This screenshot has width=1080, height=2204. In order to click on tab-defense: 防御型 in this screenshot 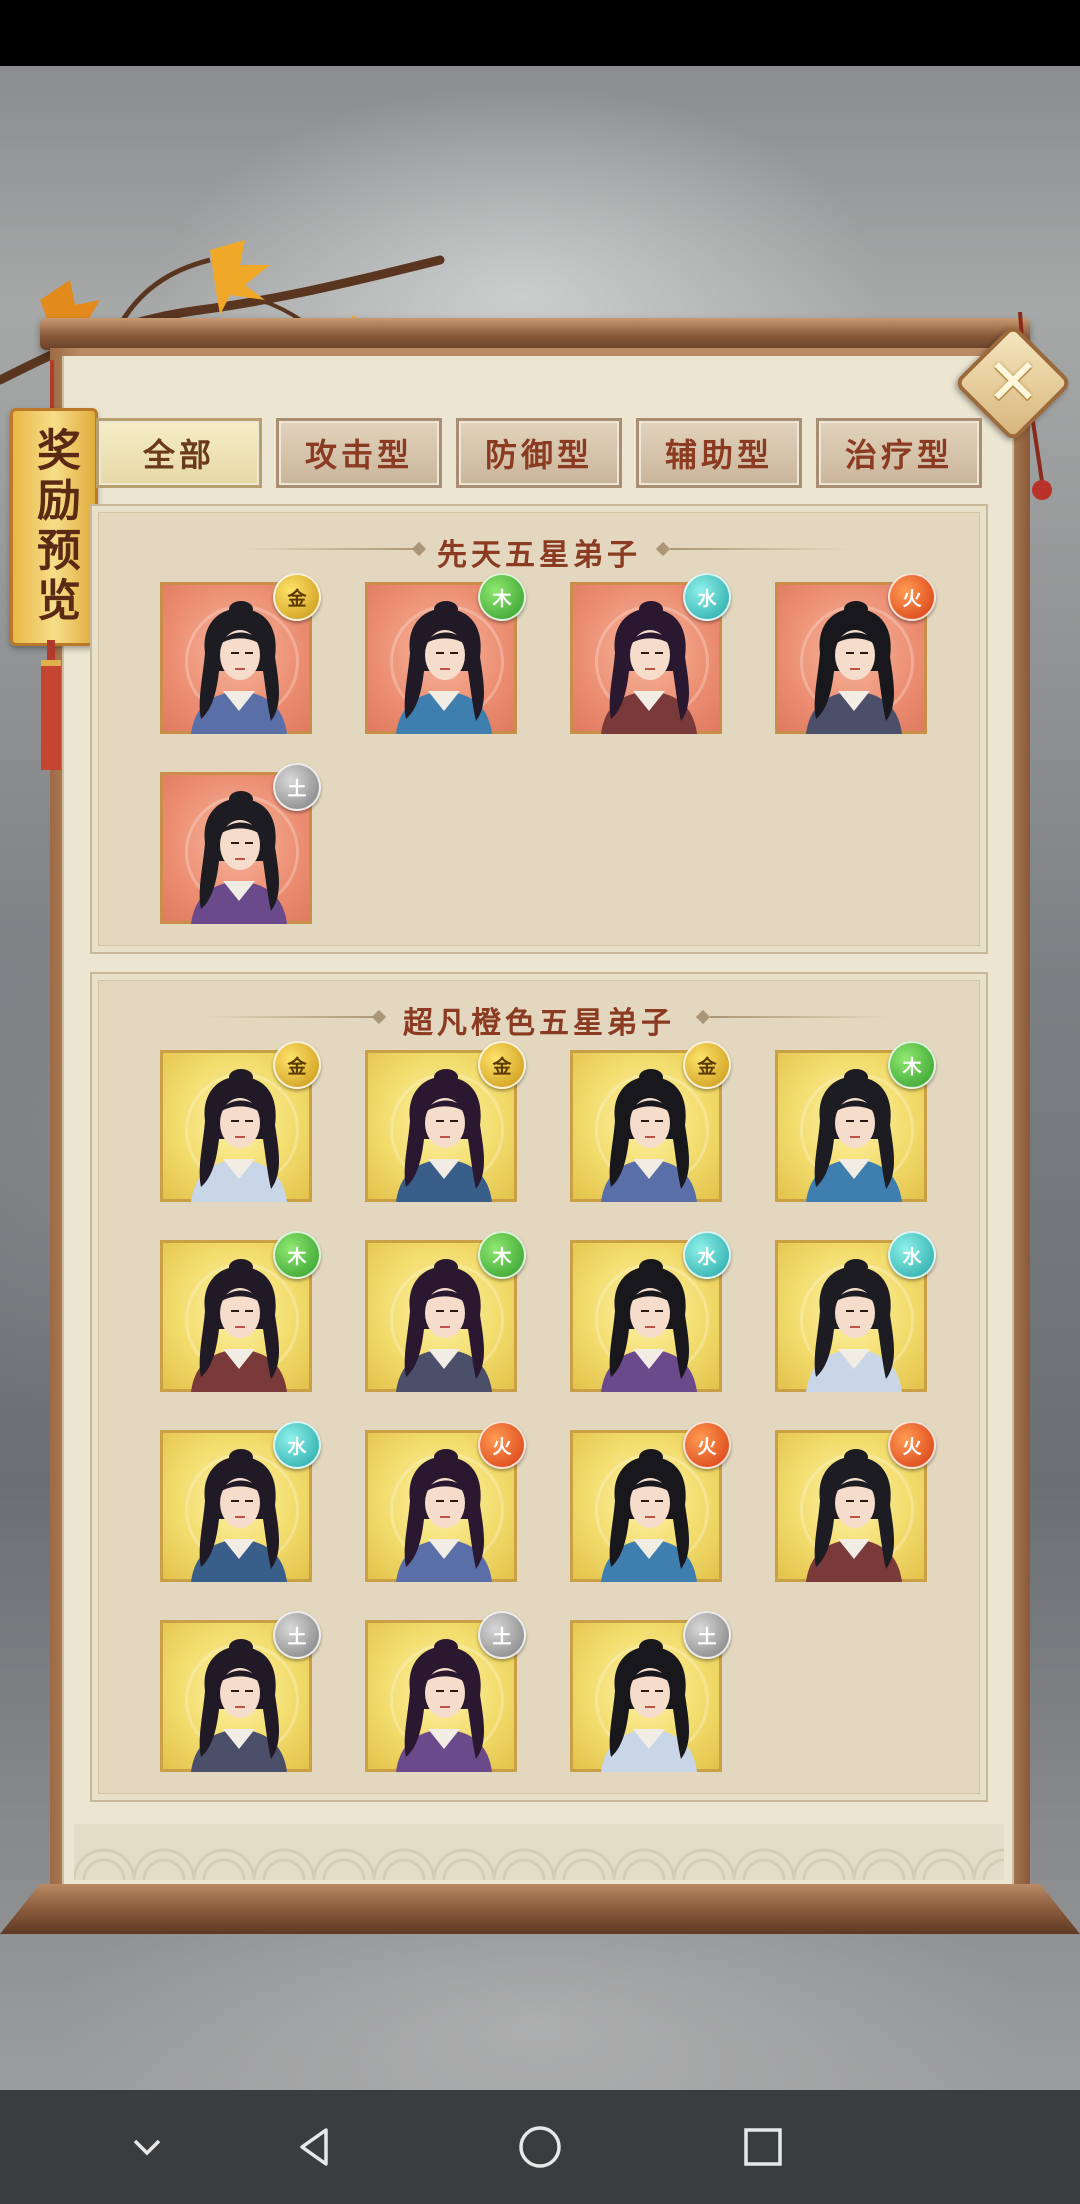, I will do `click(539, 453)`.